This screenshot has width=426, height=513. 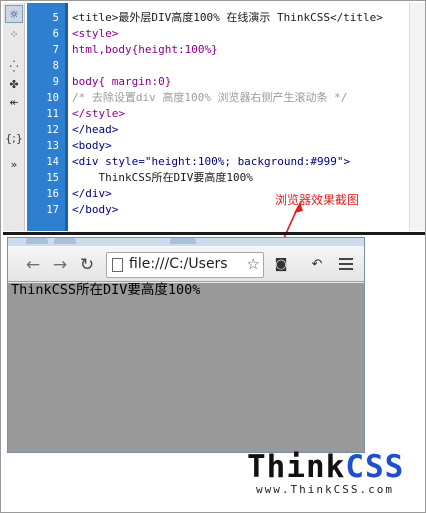 I want to click on address-bar: file:///C:/Users ☆, so click(x=185, y=265).